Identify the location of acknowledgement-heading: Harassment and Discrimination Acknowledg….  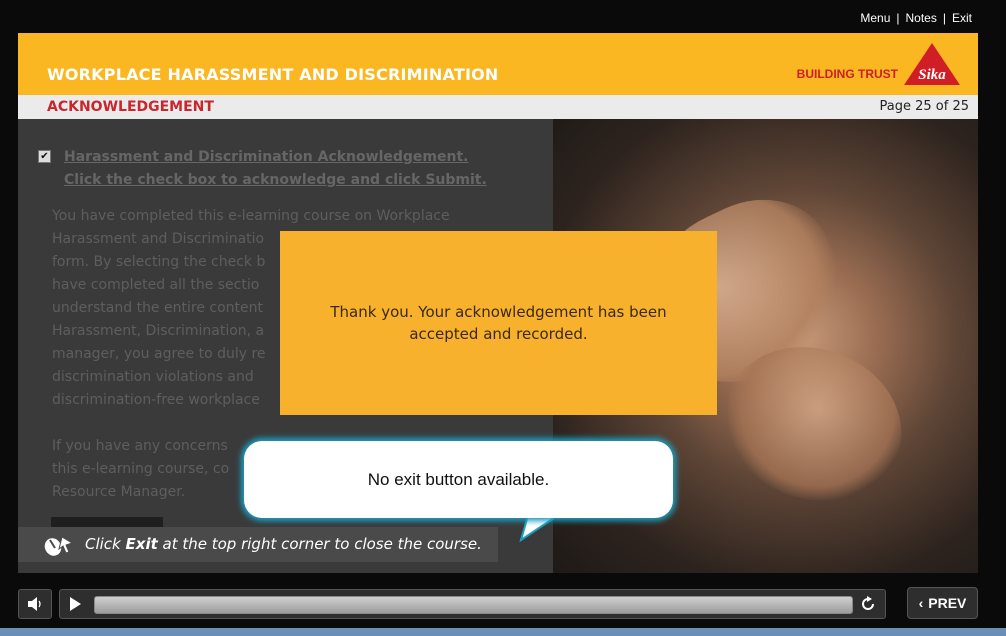
(289, 169).